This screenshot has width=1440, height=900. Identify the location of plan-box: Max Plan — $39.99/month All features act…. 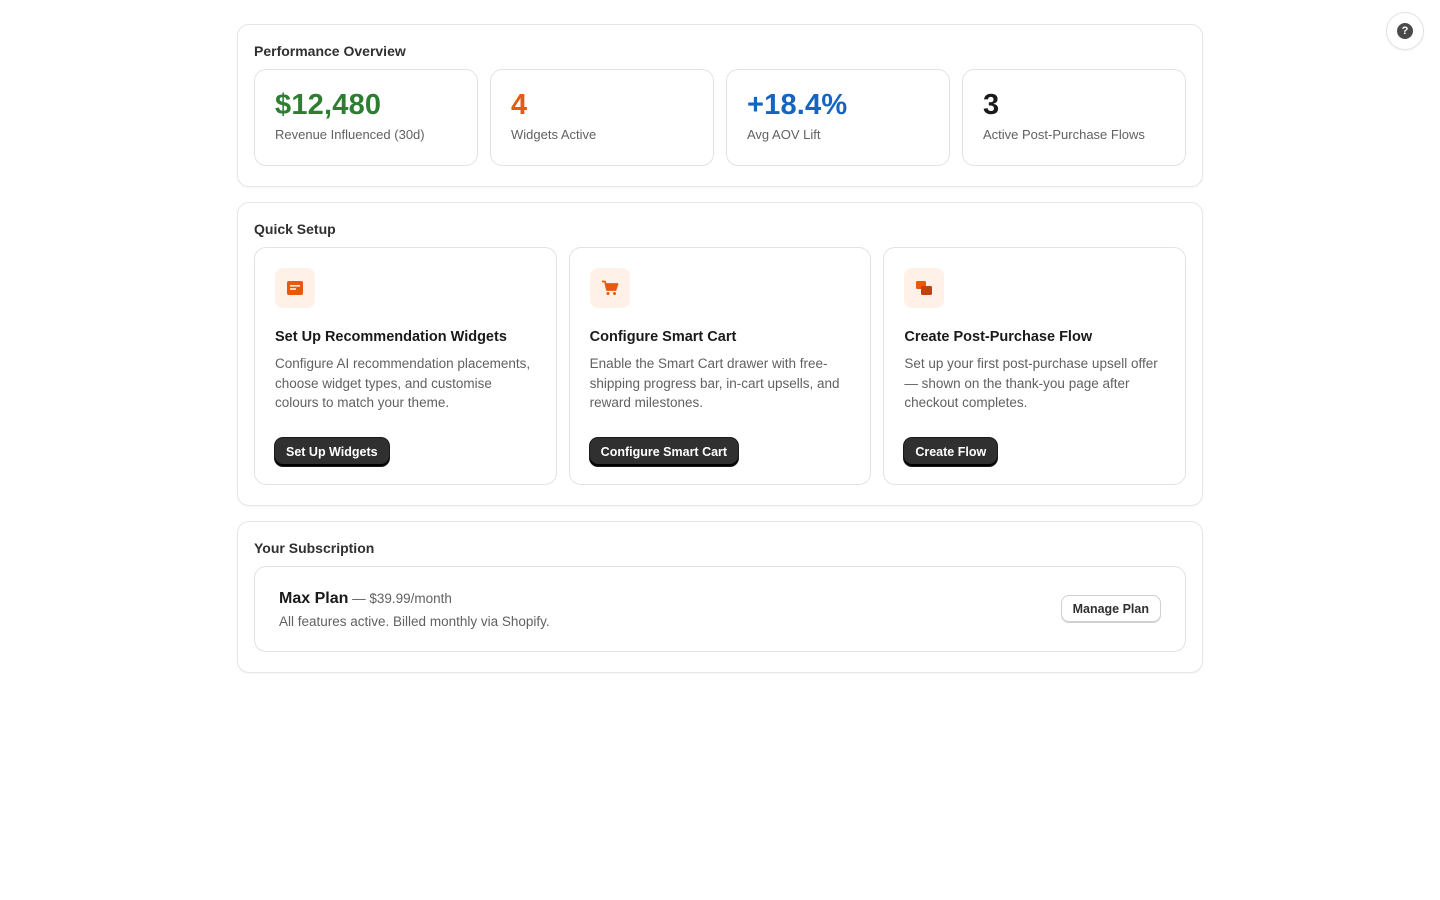
(720, 609).